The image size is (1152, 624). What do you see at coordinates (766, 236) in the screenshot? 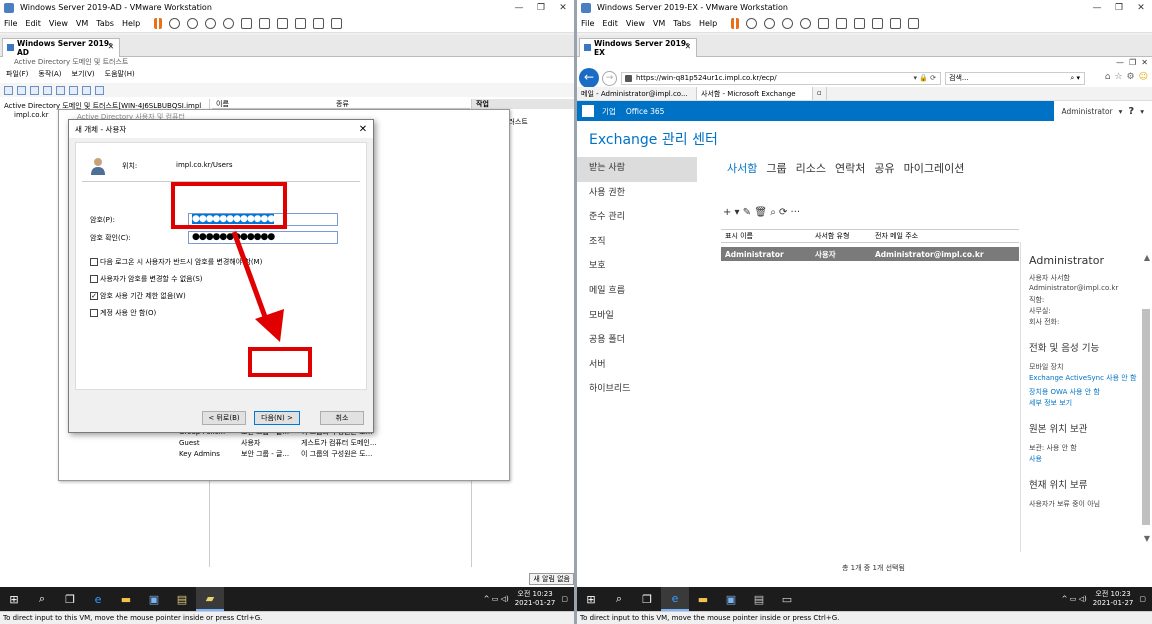
I see `col-display-name: 표시 이름` at bounding box center [766, 236].